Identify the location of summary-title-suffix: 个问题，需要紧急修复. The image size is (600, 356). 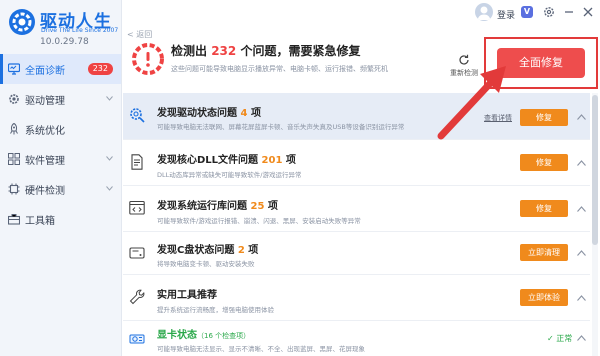
(300, 51).